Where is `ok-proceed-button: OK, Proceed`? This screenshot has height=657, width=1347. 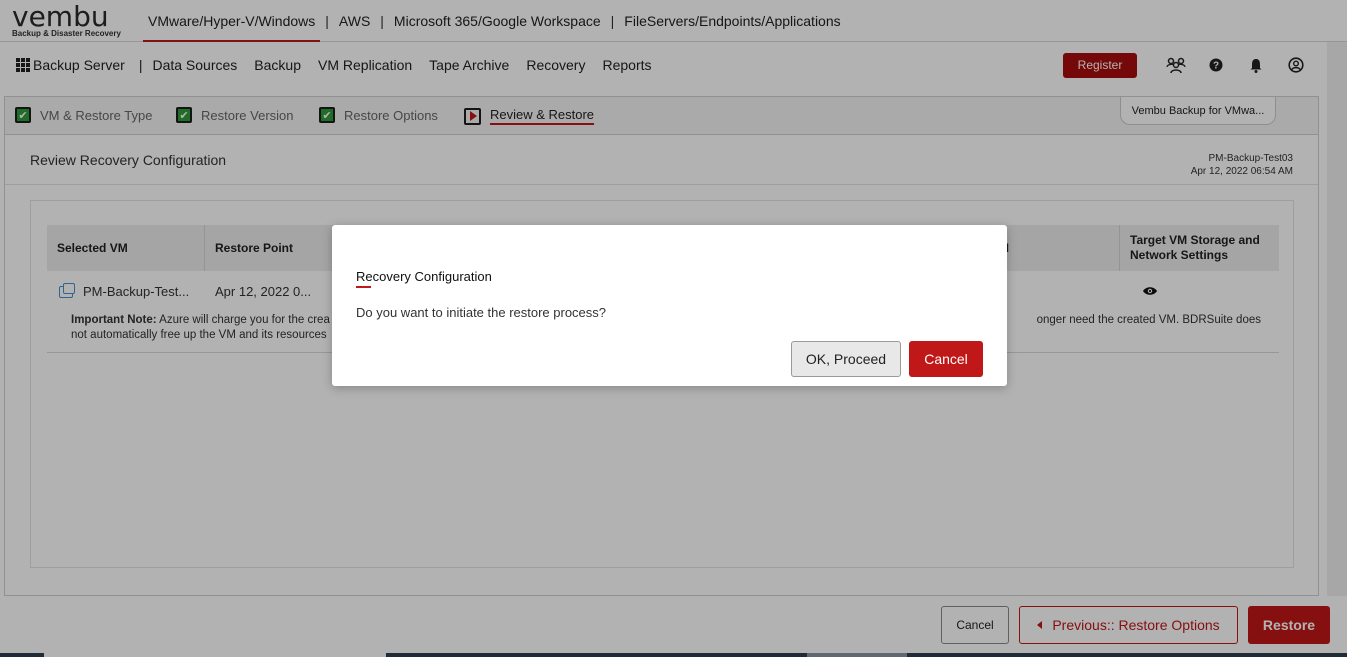 ok-proceed-button: OK, Proceed is located at coordinates (846, 359).